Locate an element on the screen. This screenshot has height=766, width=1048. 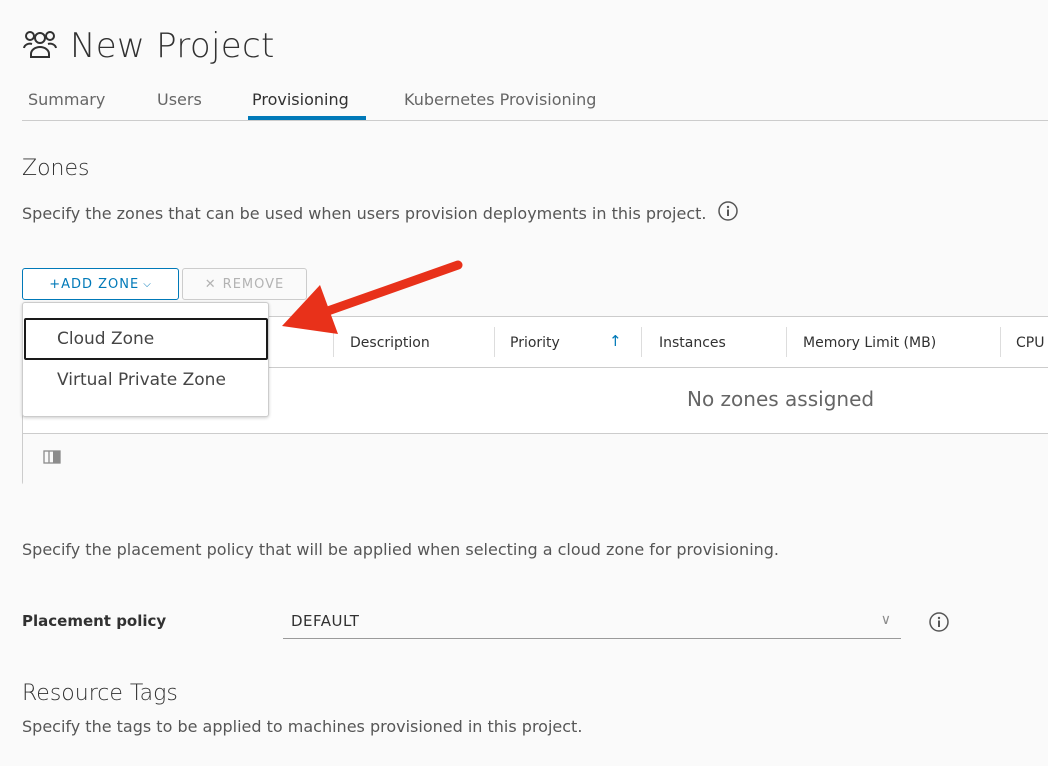
placement-policy-select: DEFAULT ∨ is located at coordinates (592, 622).